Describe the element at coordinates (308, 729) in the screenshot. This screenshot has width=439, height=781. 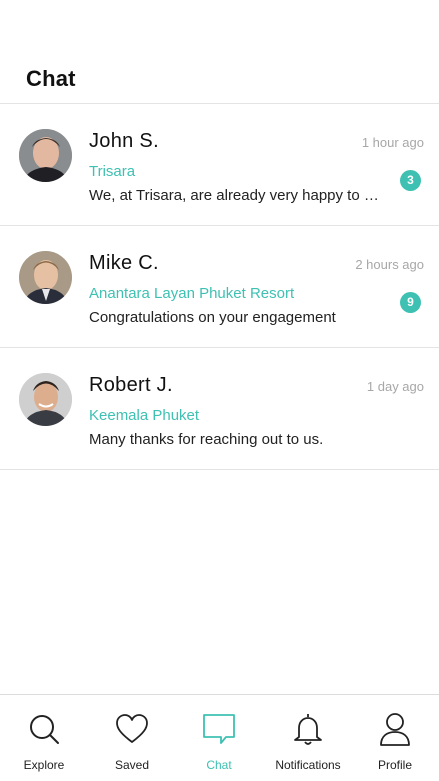
I see `bell-icon` at that location.